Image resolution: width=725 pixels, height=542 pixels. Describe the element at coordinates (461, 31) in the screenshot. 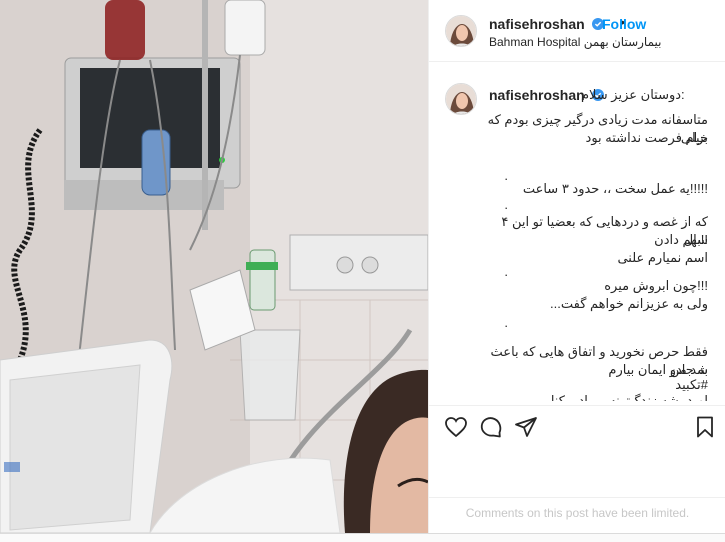

I see `author-avatar` at that location.